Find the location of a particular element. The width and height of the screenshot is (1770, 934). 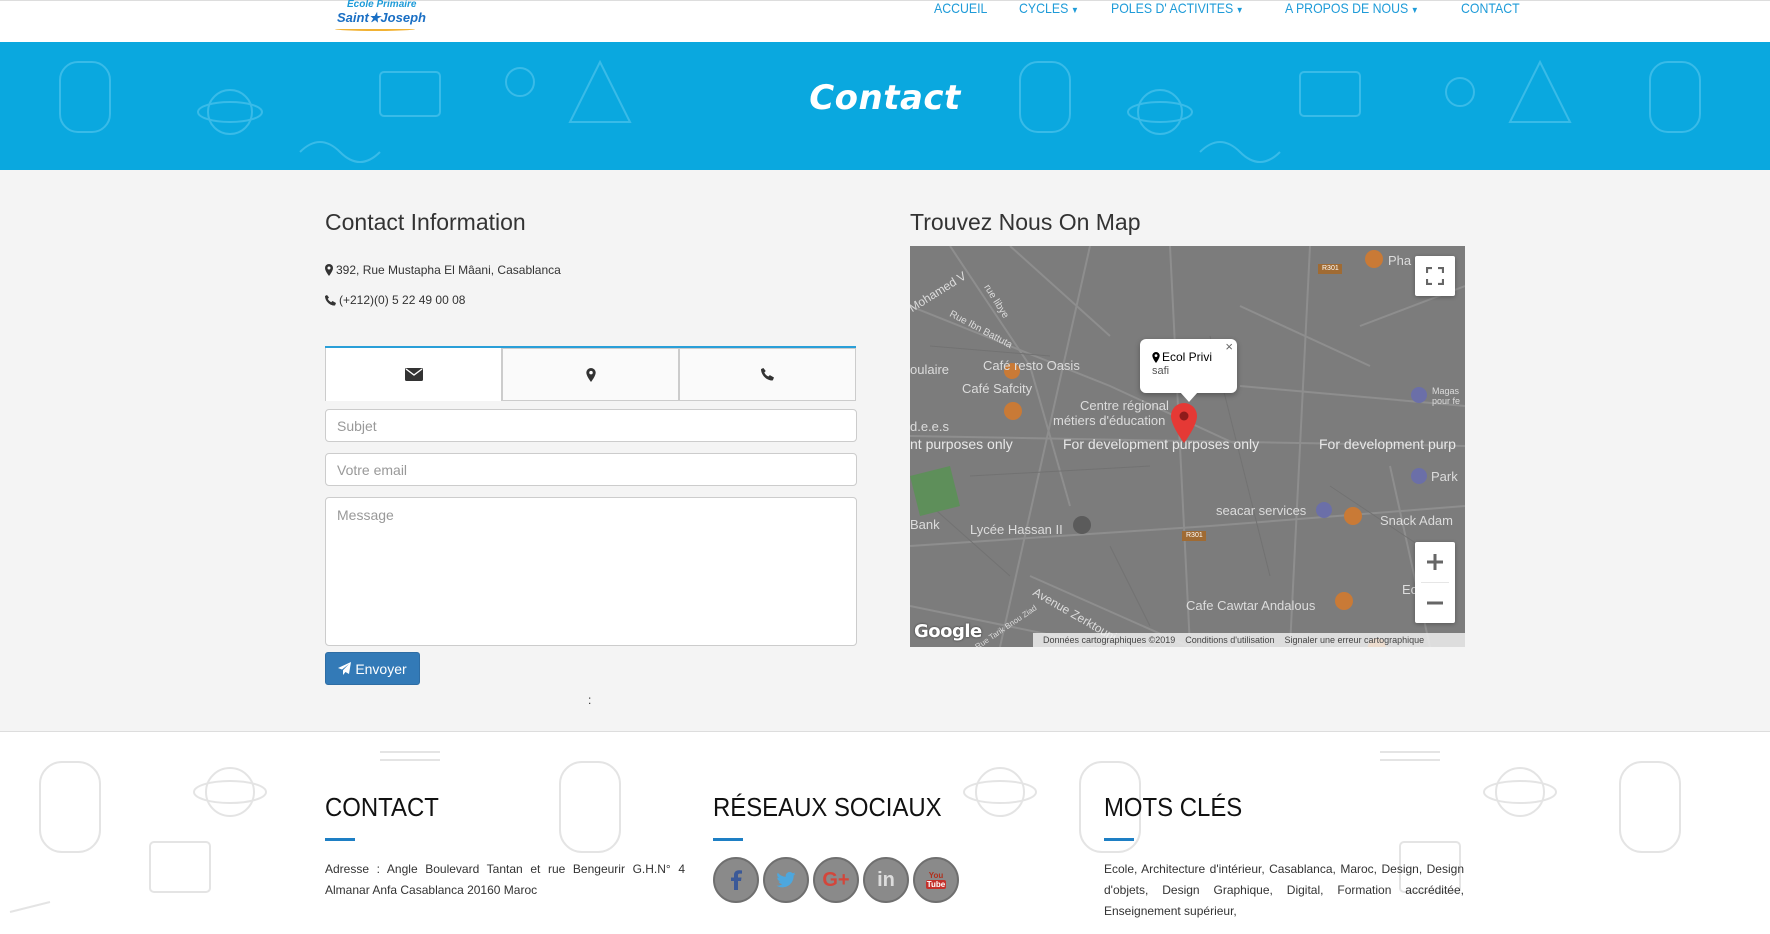

info-window-title: Ecol Privi is located at coordinates (1194, 357).